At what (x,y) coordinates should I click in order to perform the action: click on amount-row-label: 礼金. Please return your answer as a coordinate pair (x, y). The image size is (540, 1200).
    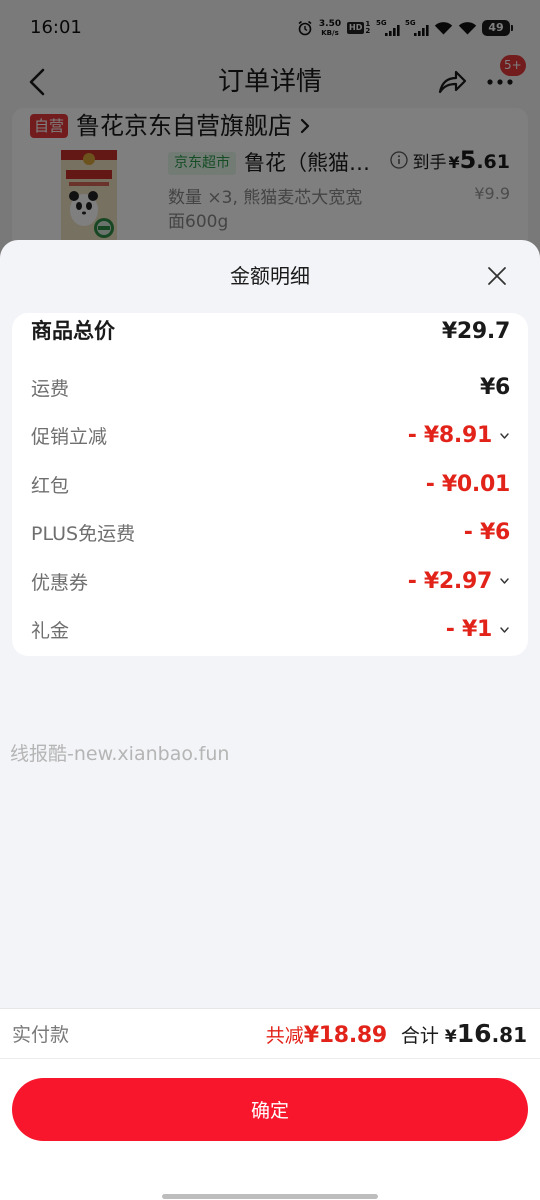
    Looking at the image, I should click on (50, 631).